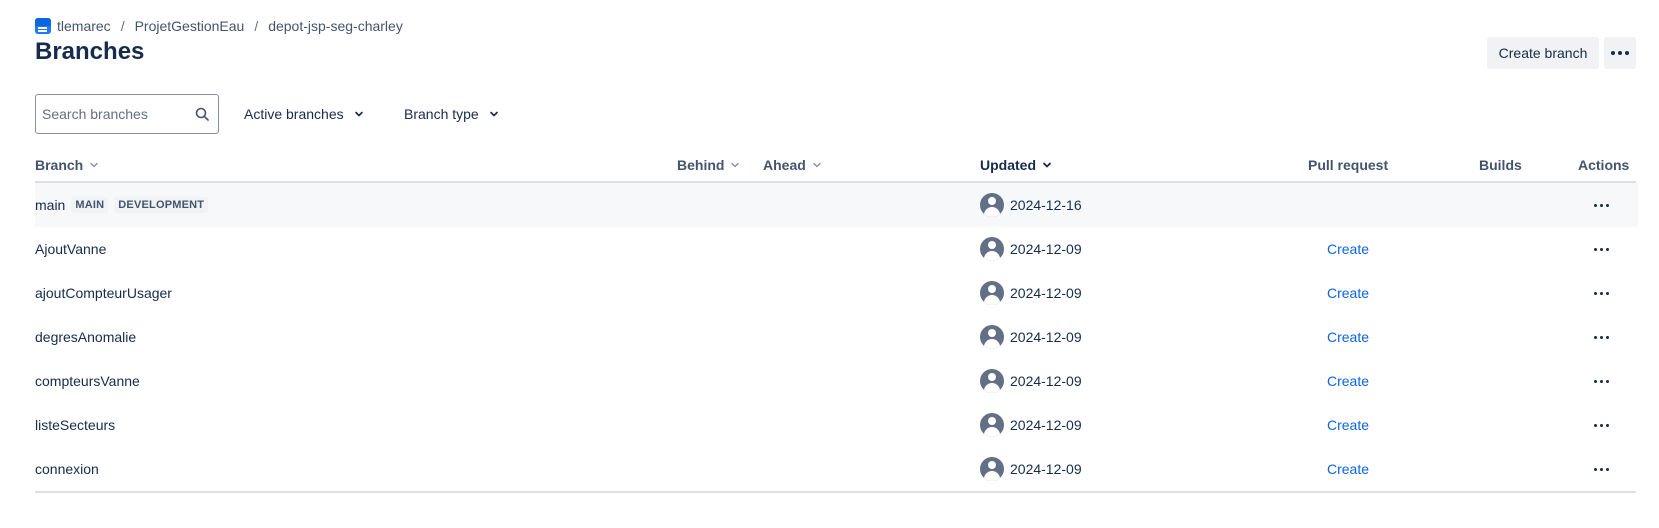 This screenshot has height=528, width=1659. Describe the element at coordinates (1047, 165) in the screenshot. I see `sort-descending-icon` at that location.